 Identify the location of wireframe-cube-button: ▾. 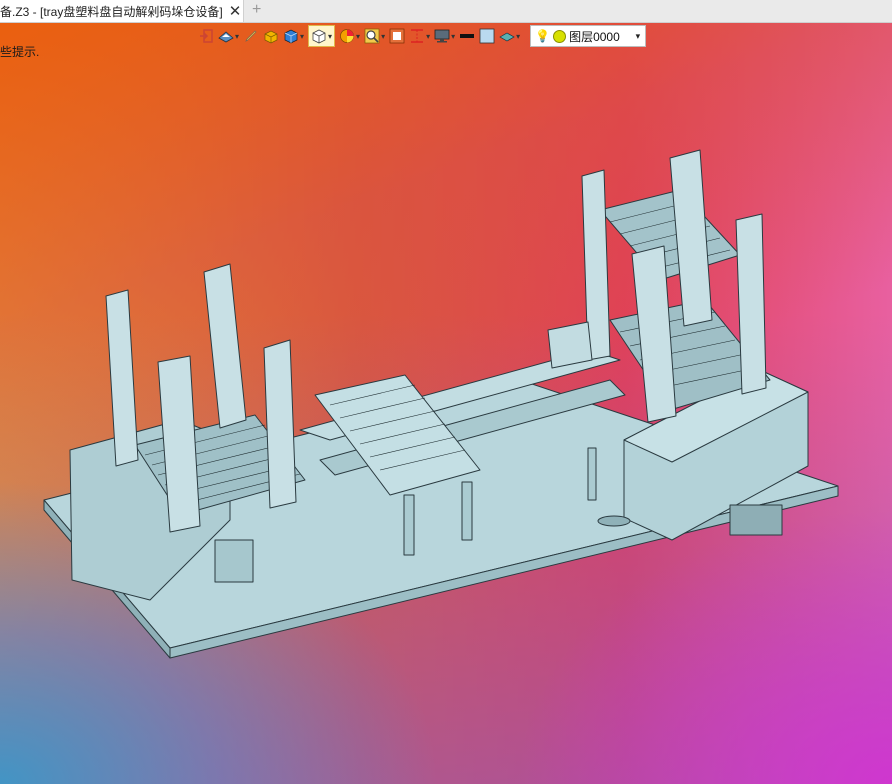
(322, 36).